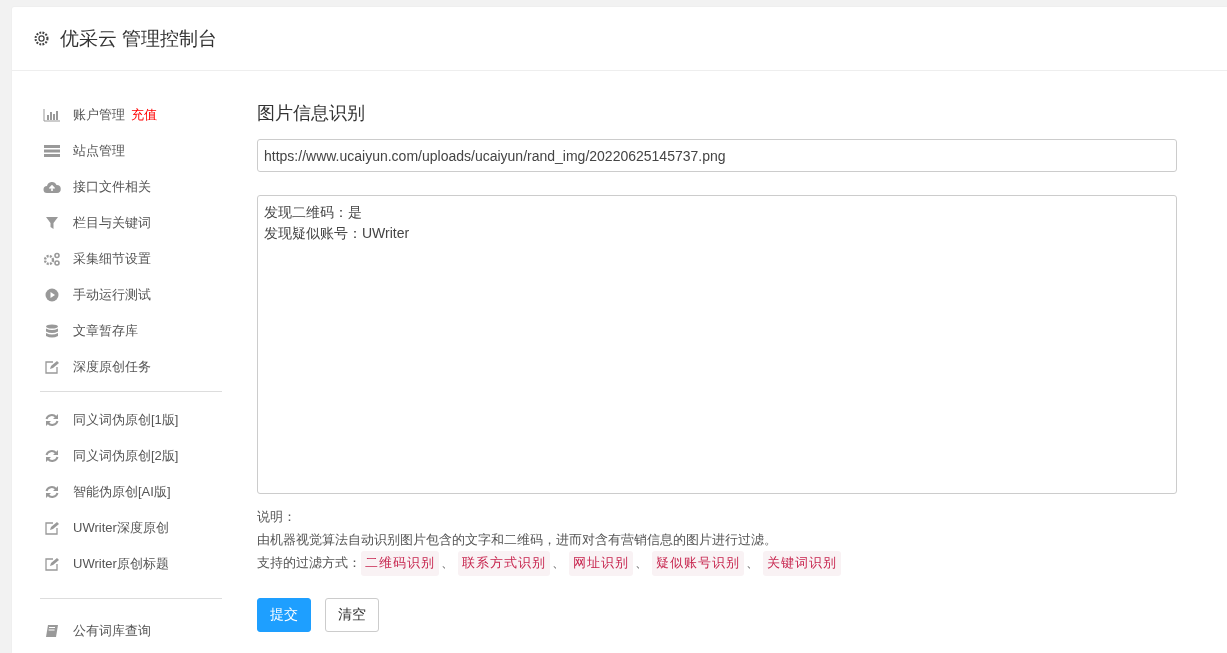  What do you see at coordinates (52, 259) in the screenshot?
I see `gears-icon` at bounding box center [52, 259].